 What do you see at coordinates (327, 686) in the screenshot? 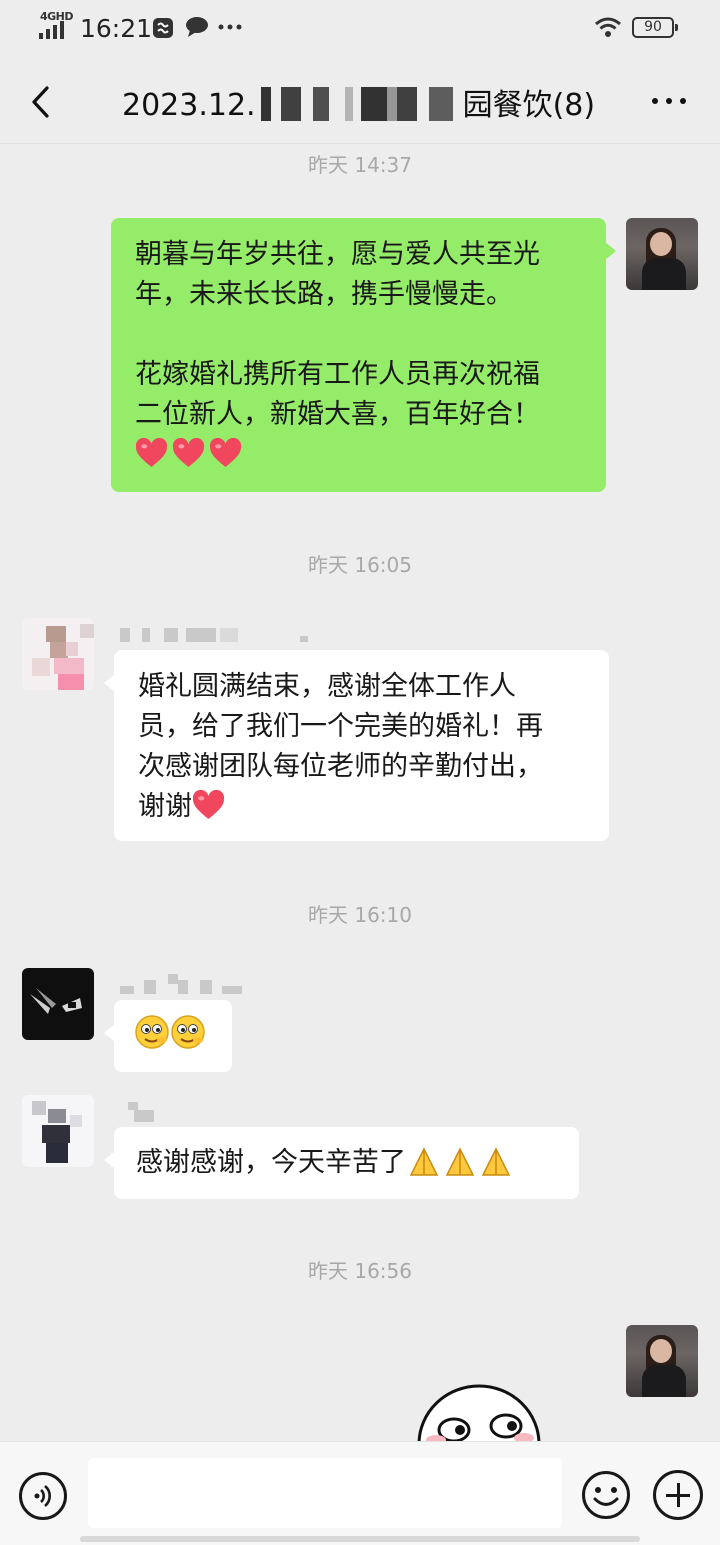
I see `message-line: 婚礼圆满结束，感谢全体工作人` at bounding box center [327, 686].